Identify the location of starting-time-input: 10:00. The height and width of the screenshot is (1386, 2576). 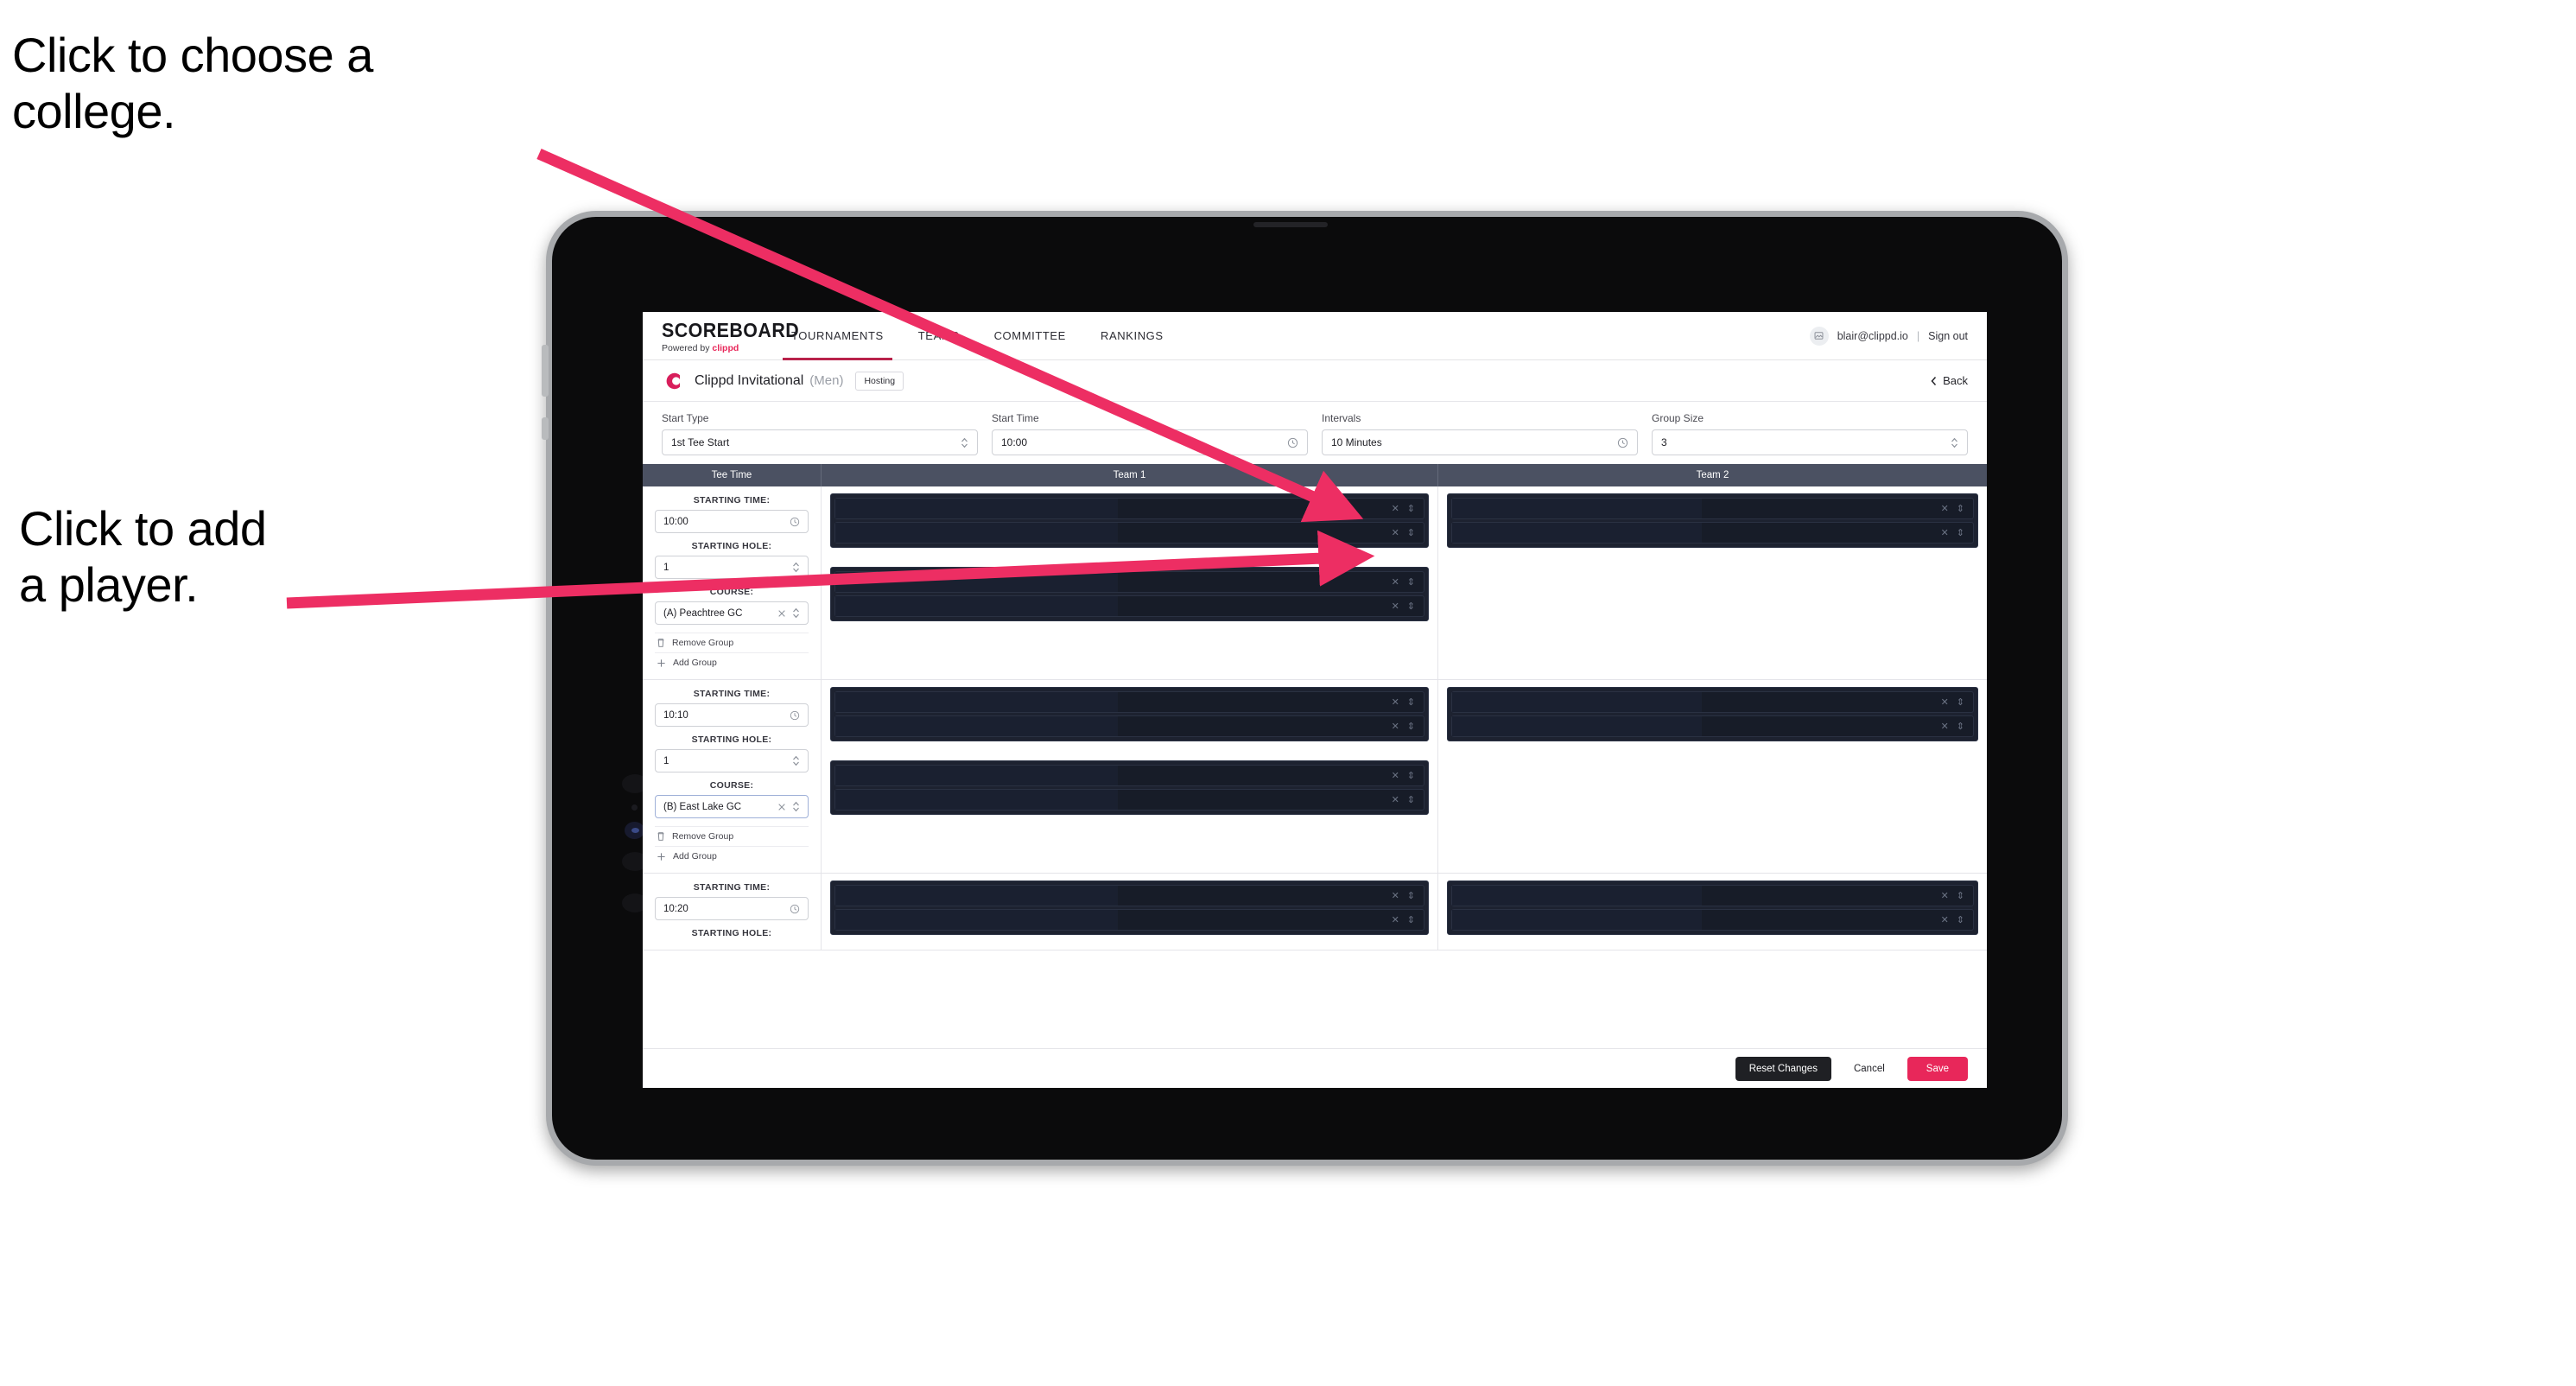
(732, 521).